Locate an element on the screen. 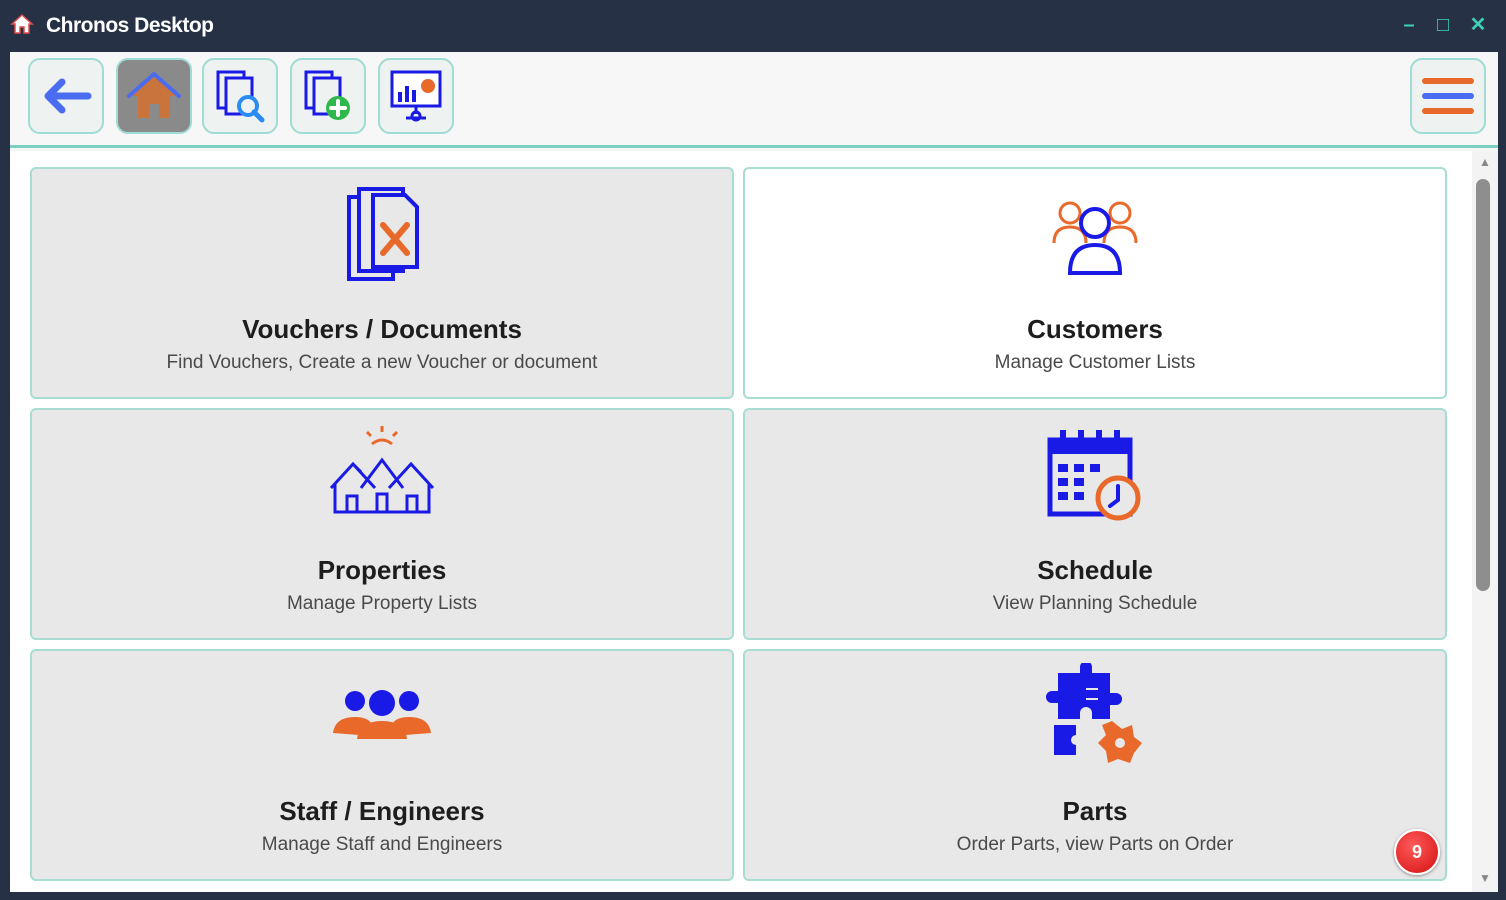 This screenshot has height=900, width=1506. toolbar is located at coordinates (754, 100).